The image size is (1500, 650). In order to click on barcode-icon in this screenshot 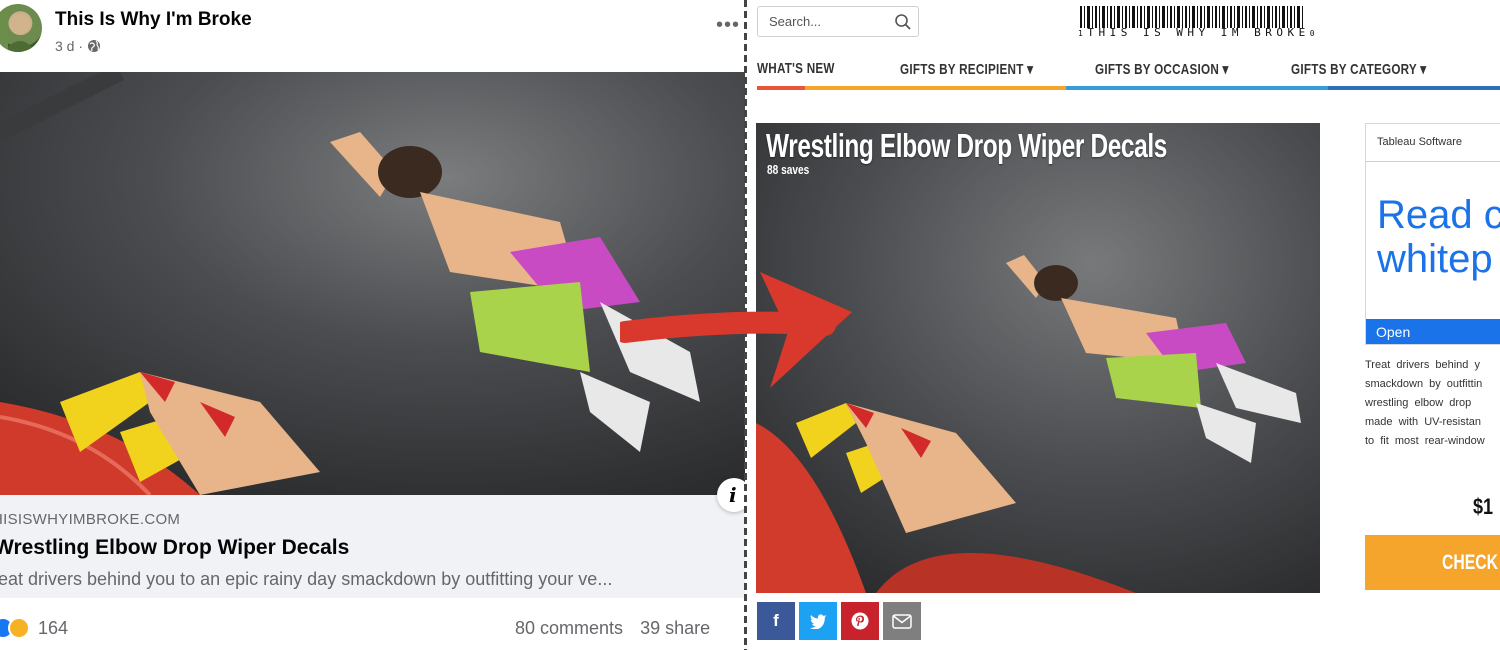, I will do `click(1191, 17)`.